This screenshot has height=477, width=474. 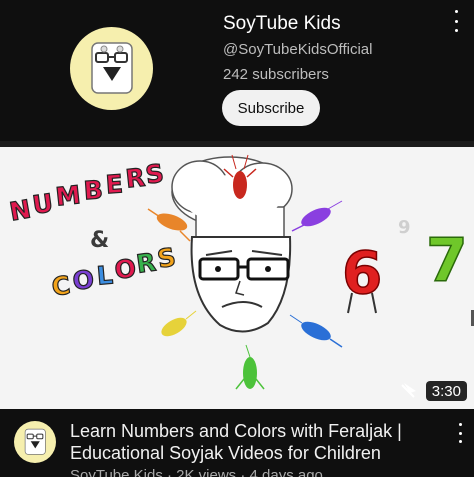 What do you see at coordinates (316, 331) in the screenshot?
I see `cockroach-blue-icon` at bounding box center [316, 331].